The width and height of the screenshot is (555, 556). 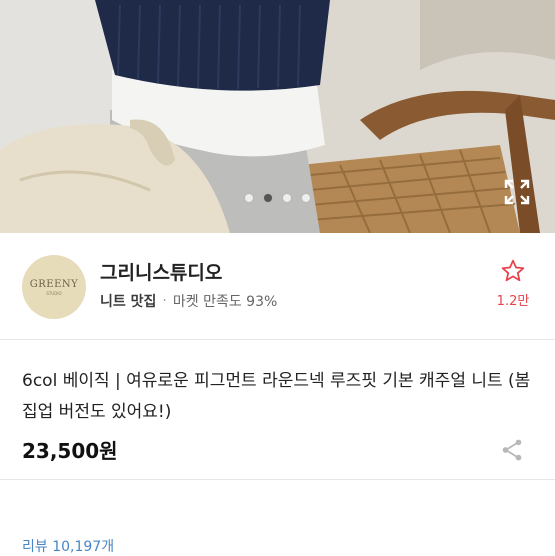 What do you see at coordinates (512, 450) in the screenshot?
I see `share-icon` at bounding box center [512, 450].